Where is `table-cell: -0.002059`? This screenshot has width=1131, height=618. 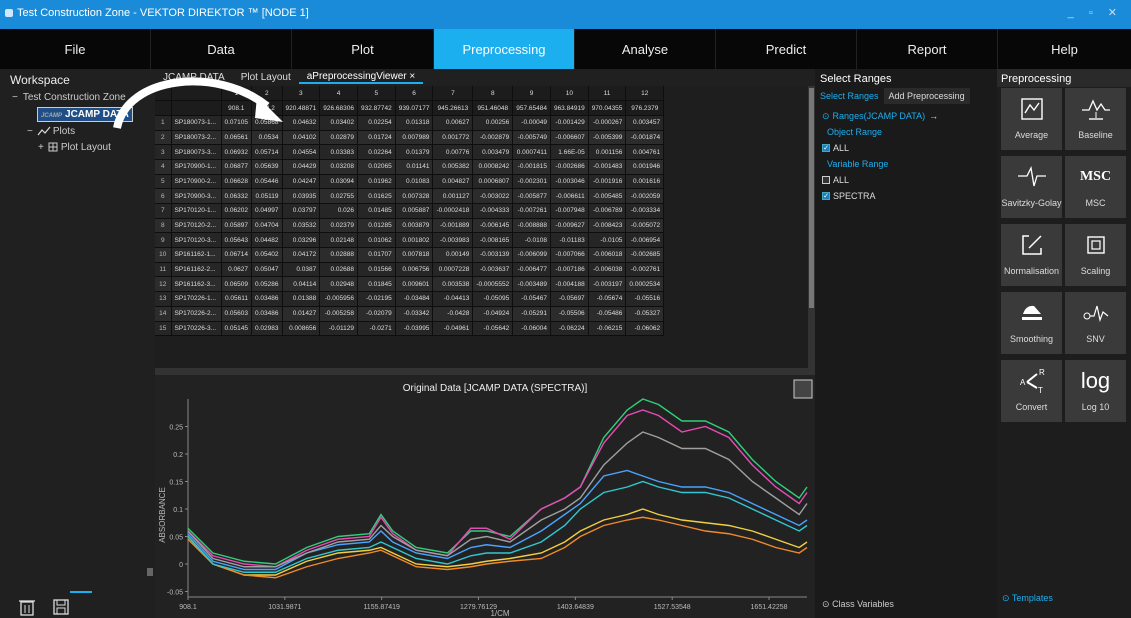
table-cell: -0.002059 is located at coordinates (645, 196).